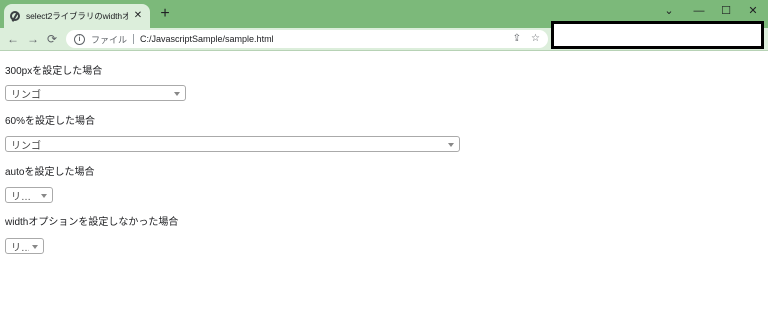 Image resolution: width=768 pixels, height=320 pixels. I want to click on browser-tab: select2ライブラリのwidthオプションの ✕, so click(77, 16).